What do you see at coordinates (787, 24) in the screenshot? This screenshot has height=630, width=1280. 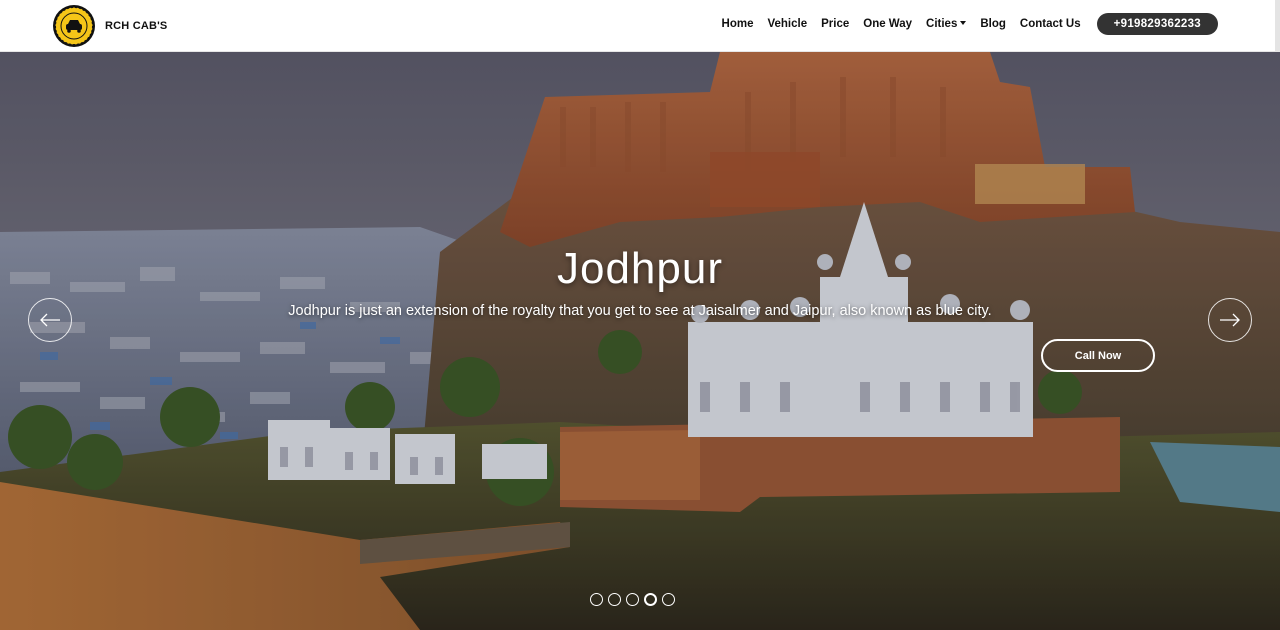 I see `nav-vehicle: Vehicle` at bounding box center [787, 24].